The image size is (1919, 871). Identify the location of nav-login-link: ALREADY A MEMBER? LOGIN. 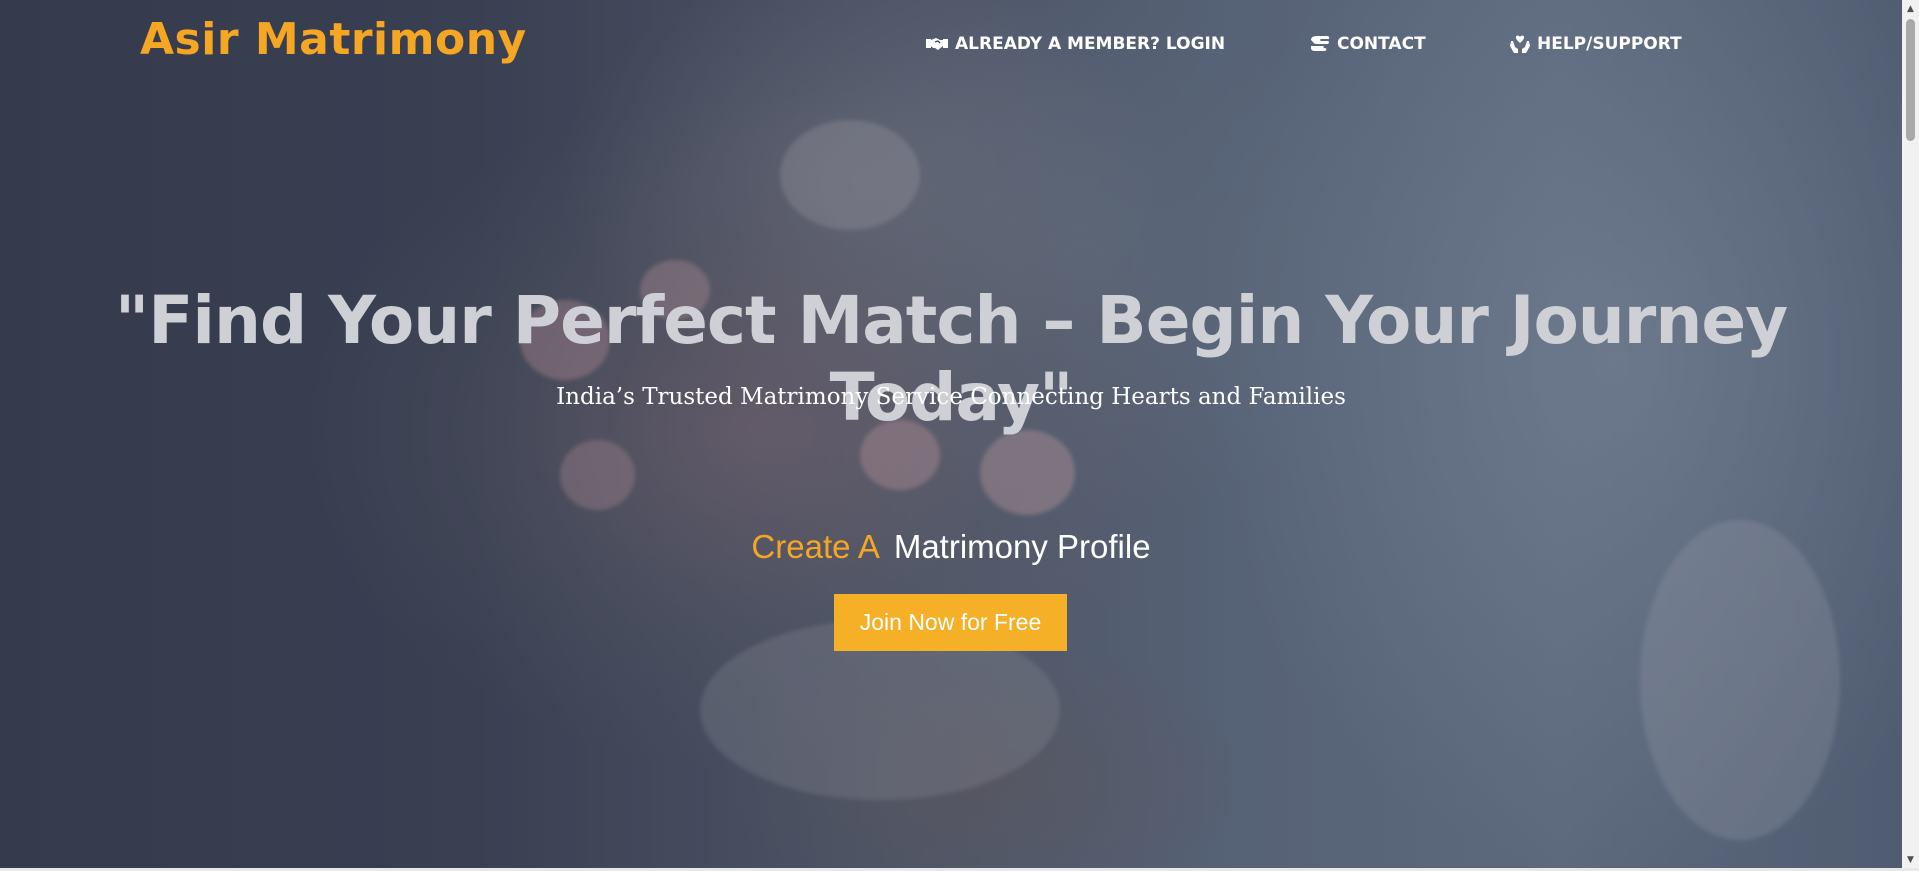
(1075, 44).